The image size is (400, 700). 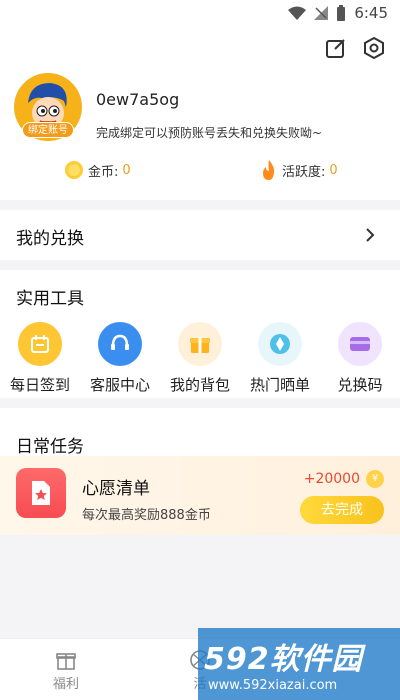 I want to click on settings-button, so click(x=374, y=48).